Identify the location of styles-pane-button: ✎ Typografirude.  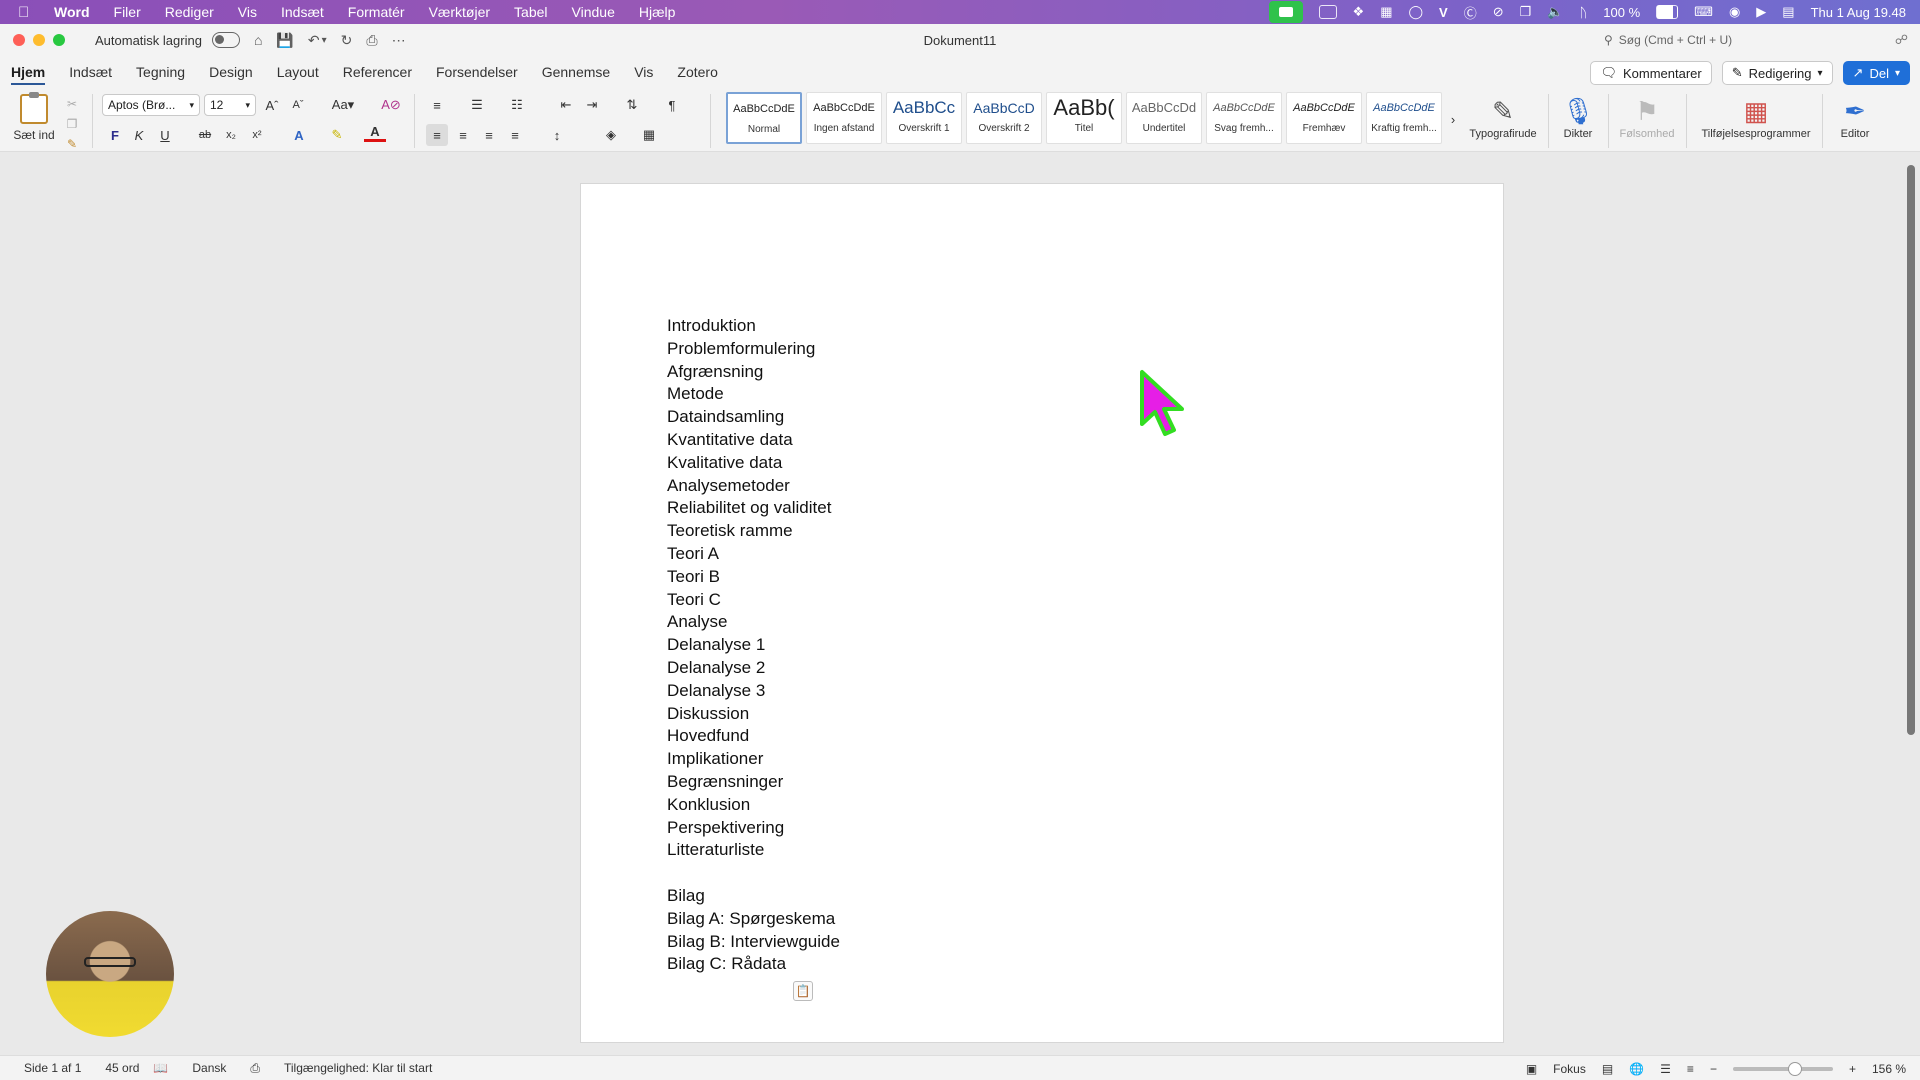
(1503, 117).